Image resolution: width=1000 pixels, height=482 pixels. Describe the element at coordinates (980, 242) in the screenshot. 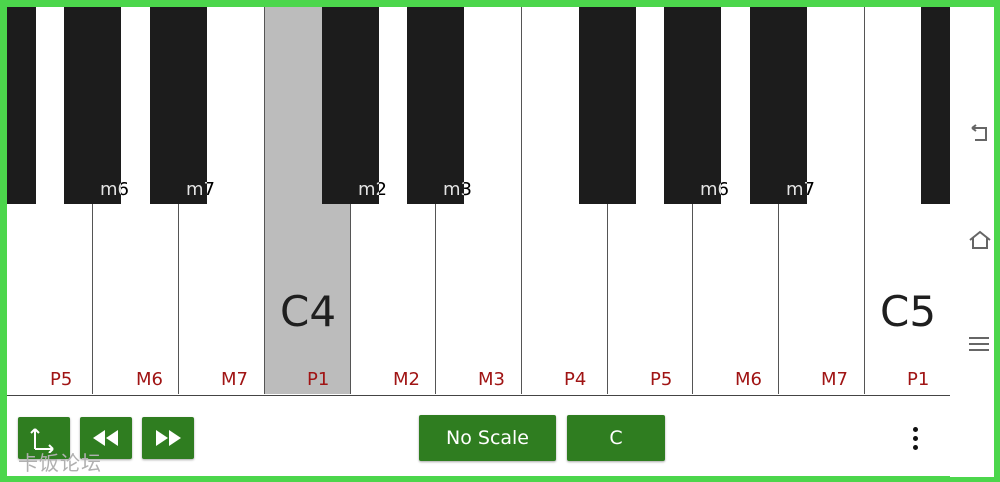

I see `home-icon` at that location.